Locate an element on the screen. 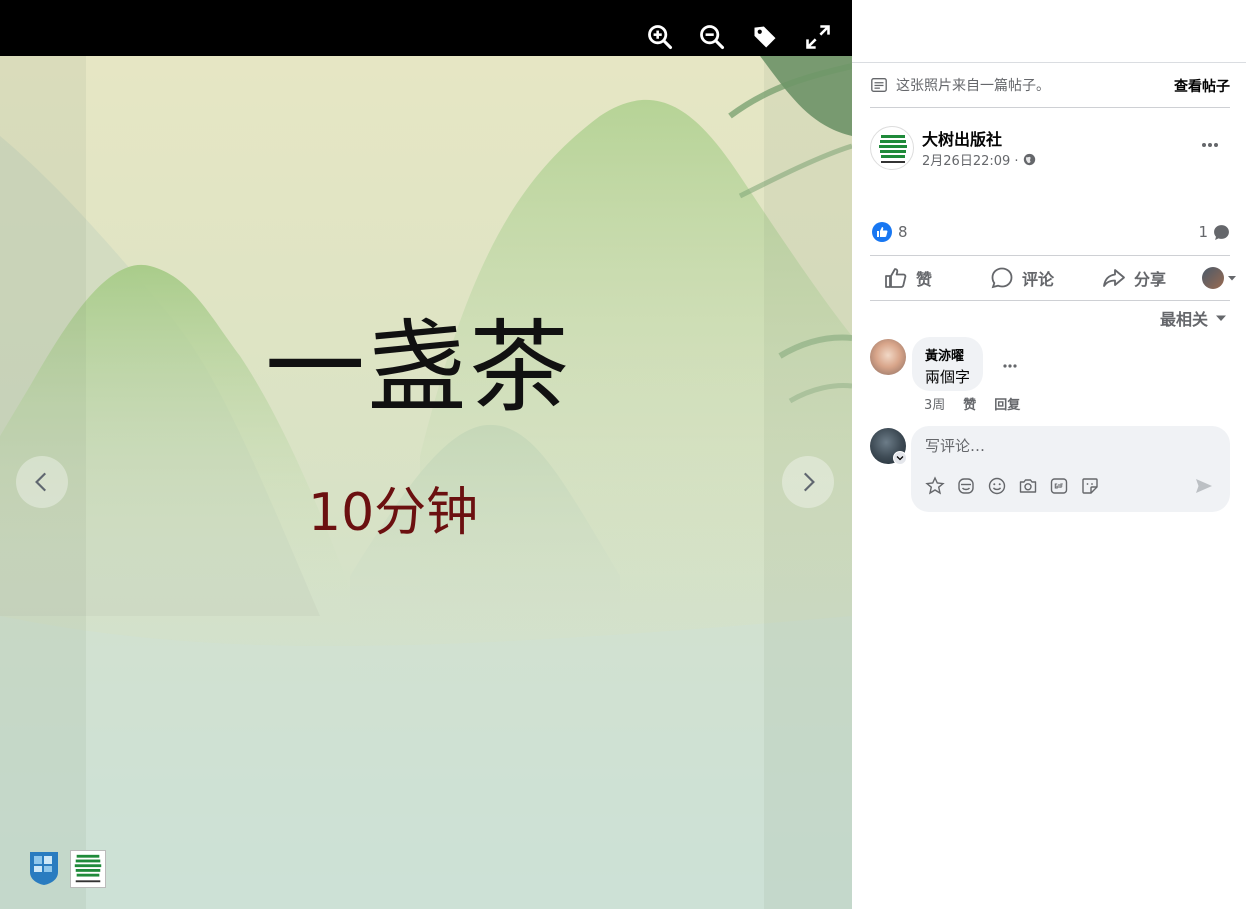  comment-count: 1 is located at coordinates (1203, 232).